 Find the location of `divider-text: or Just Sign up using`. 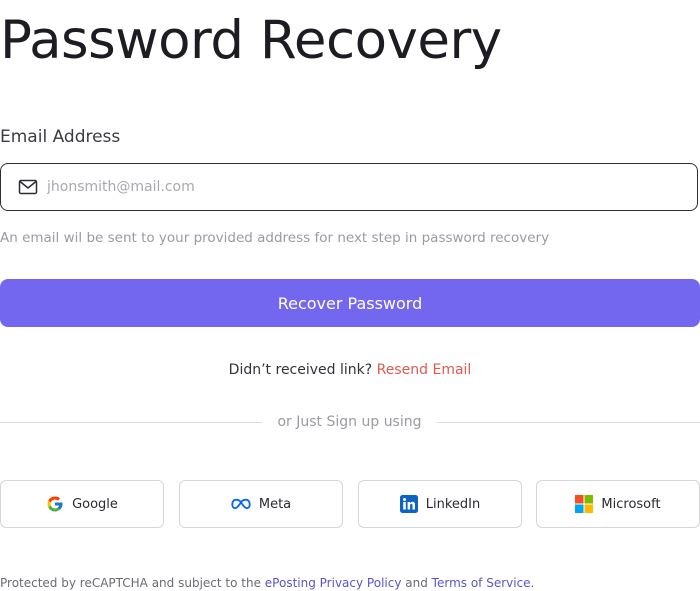

divider-text: or Just Sign up using is located at coordinates (349, 422).